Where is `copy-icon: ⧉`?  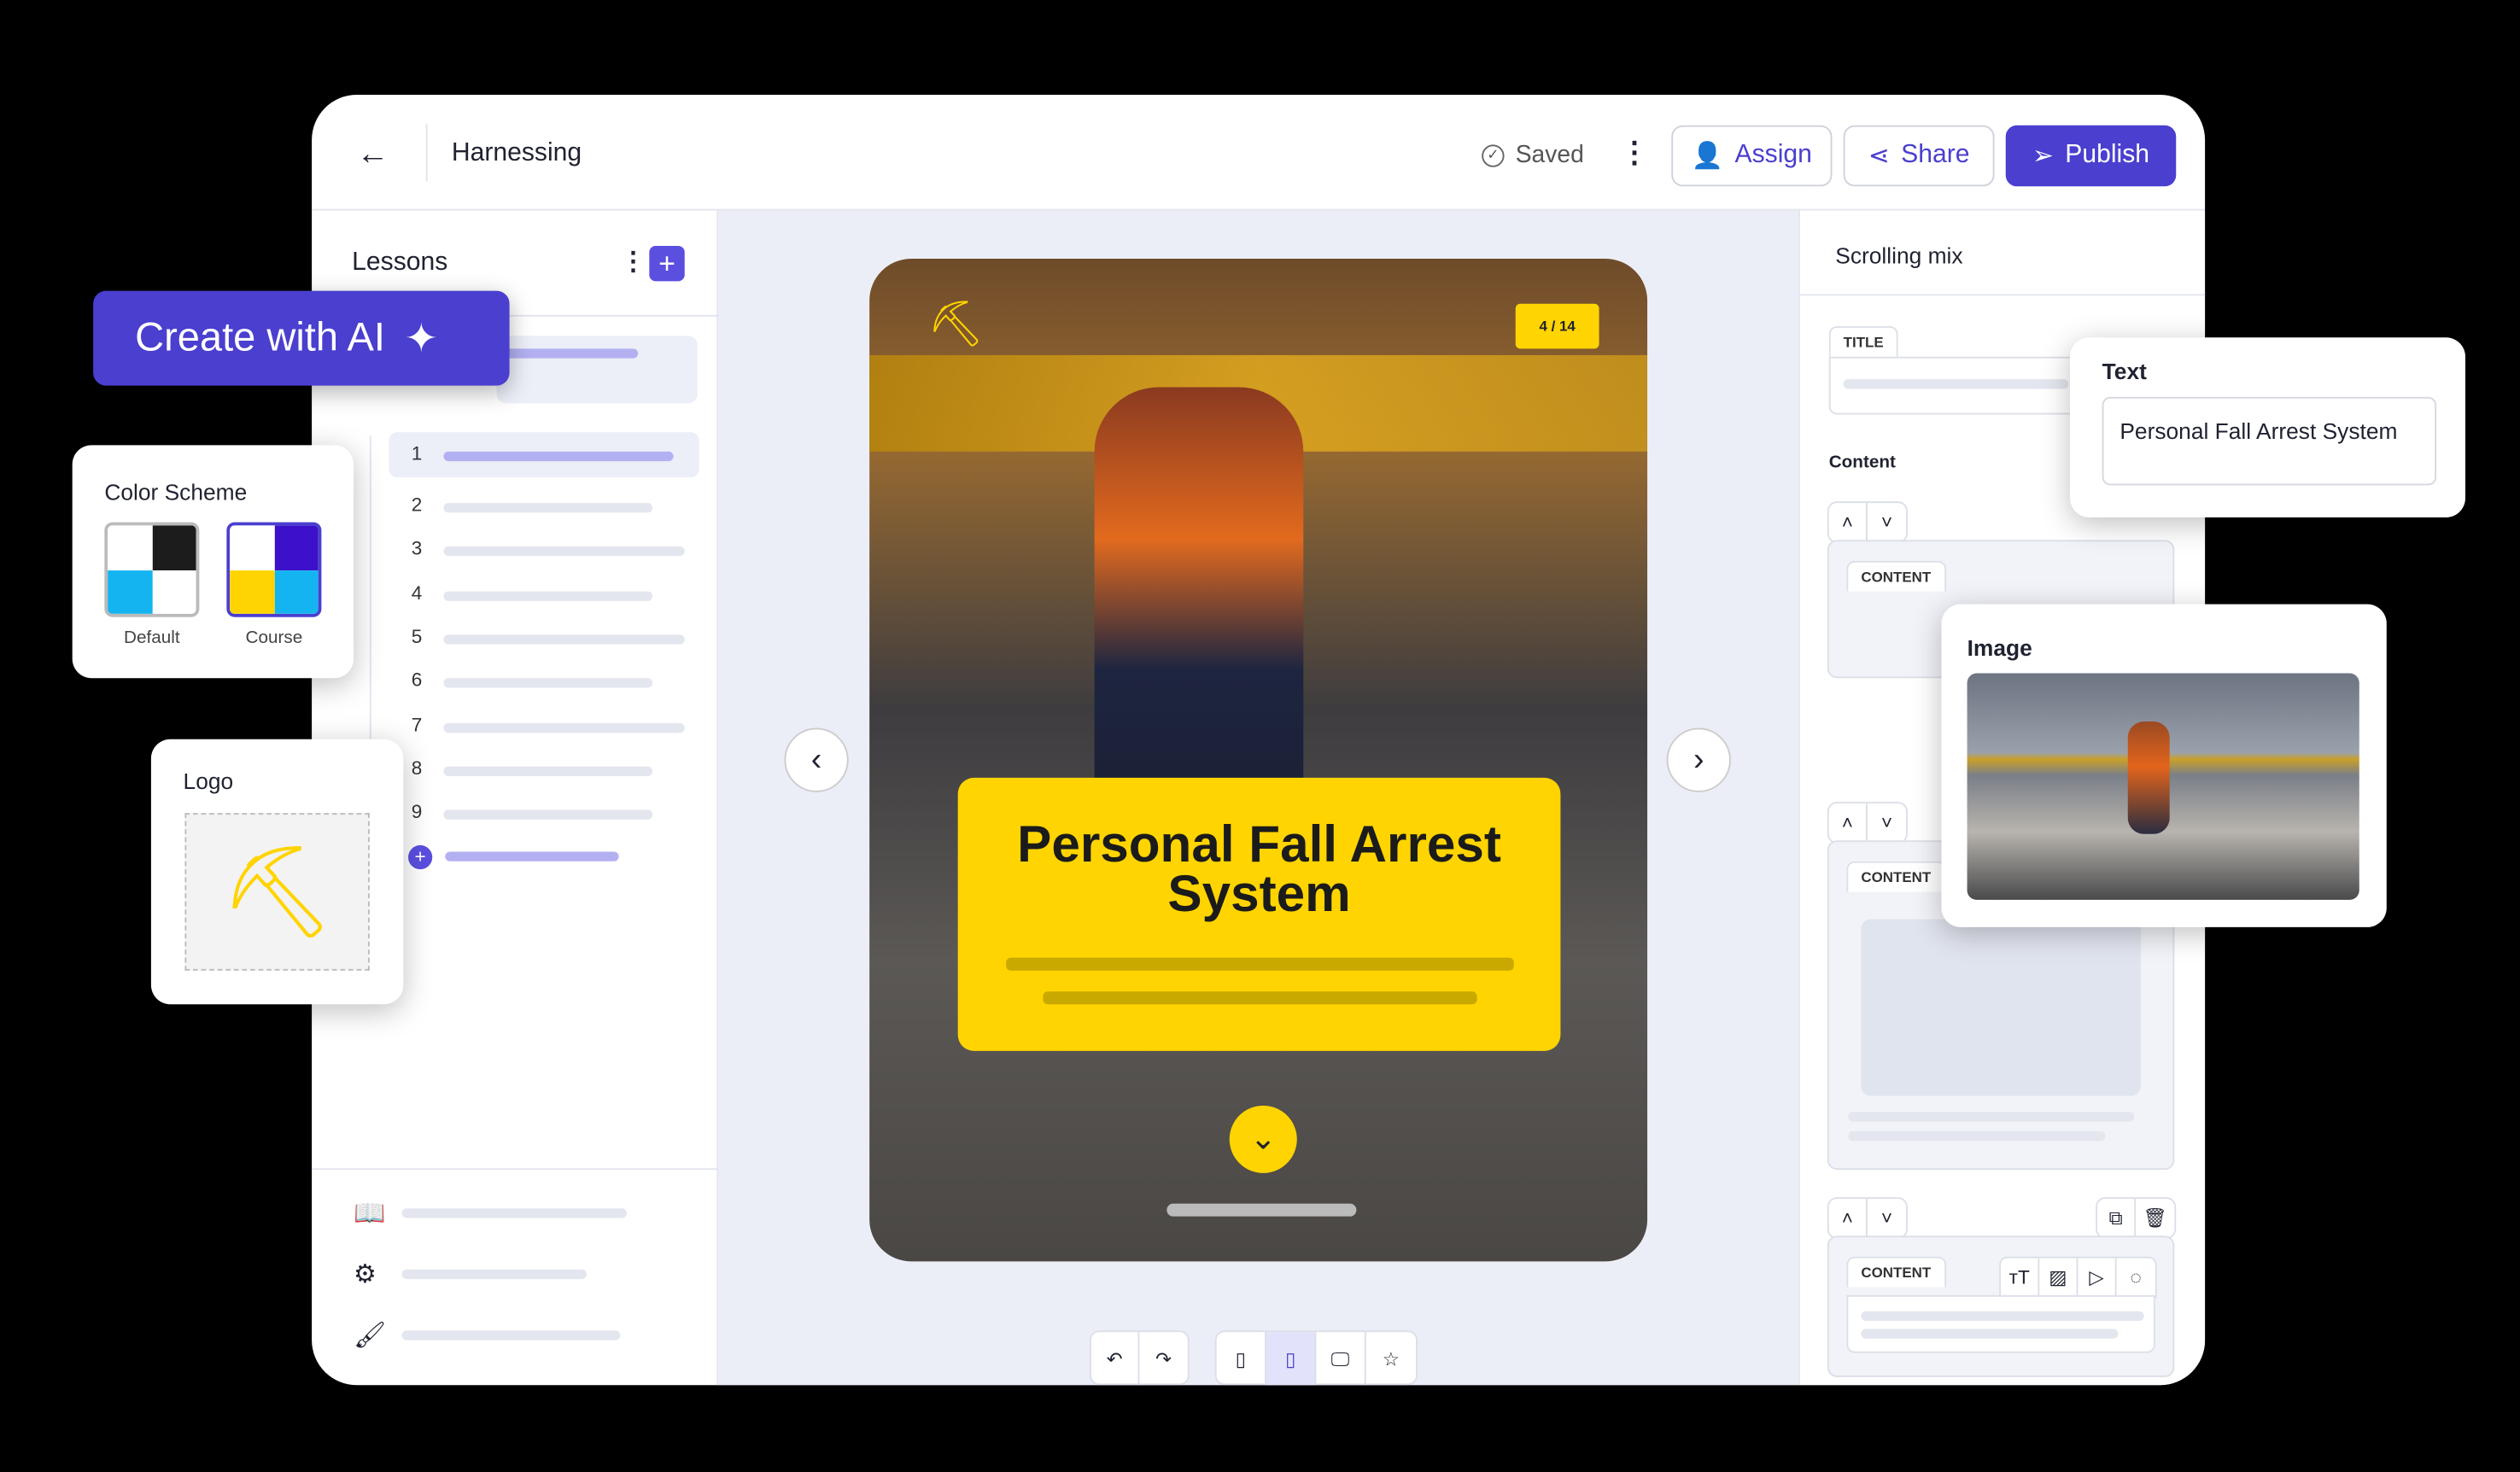 copy-icon: ⧉ is located at coordinates (2117, 1218).